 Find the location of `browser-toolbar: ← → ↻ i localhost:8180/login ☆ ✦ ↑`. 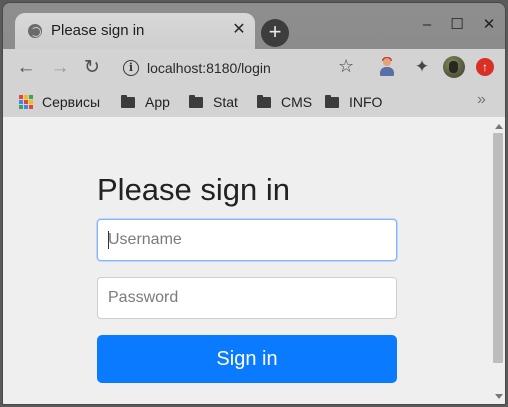

browser-toolbar: ← → ↻ i localhost:8180/login ☆ ✦ ↑ is located at coordinates (254, 68).